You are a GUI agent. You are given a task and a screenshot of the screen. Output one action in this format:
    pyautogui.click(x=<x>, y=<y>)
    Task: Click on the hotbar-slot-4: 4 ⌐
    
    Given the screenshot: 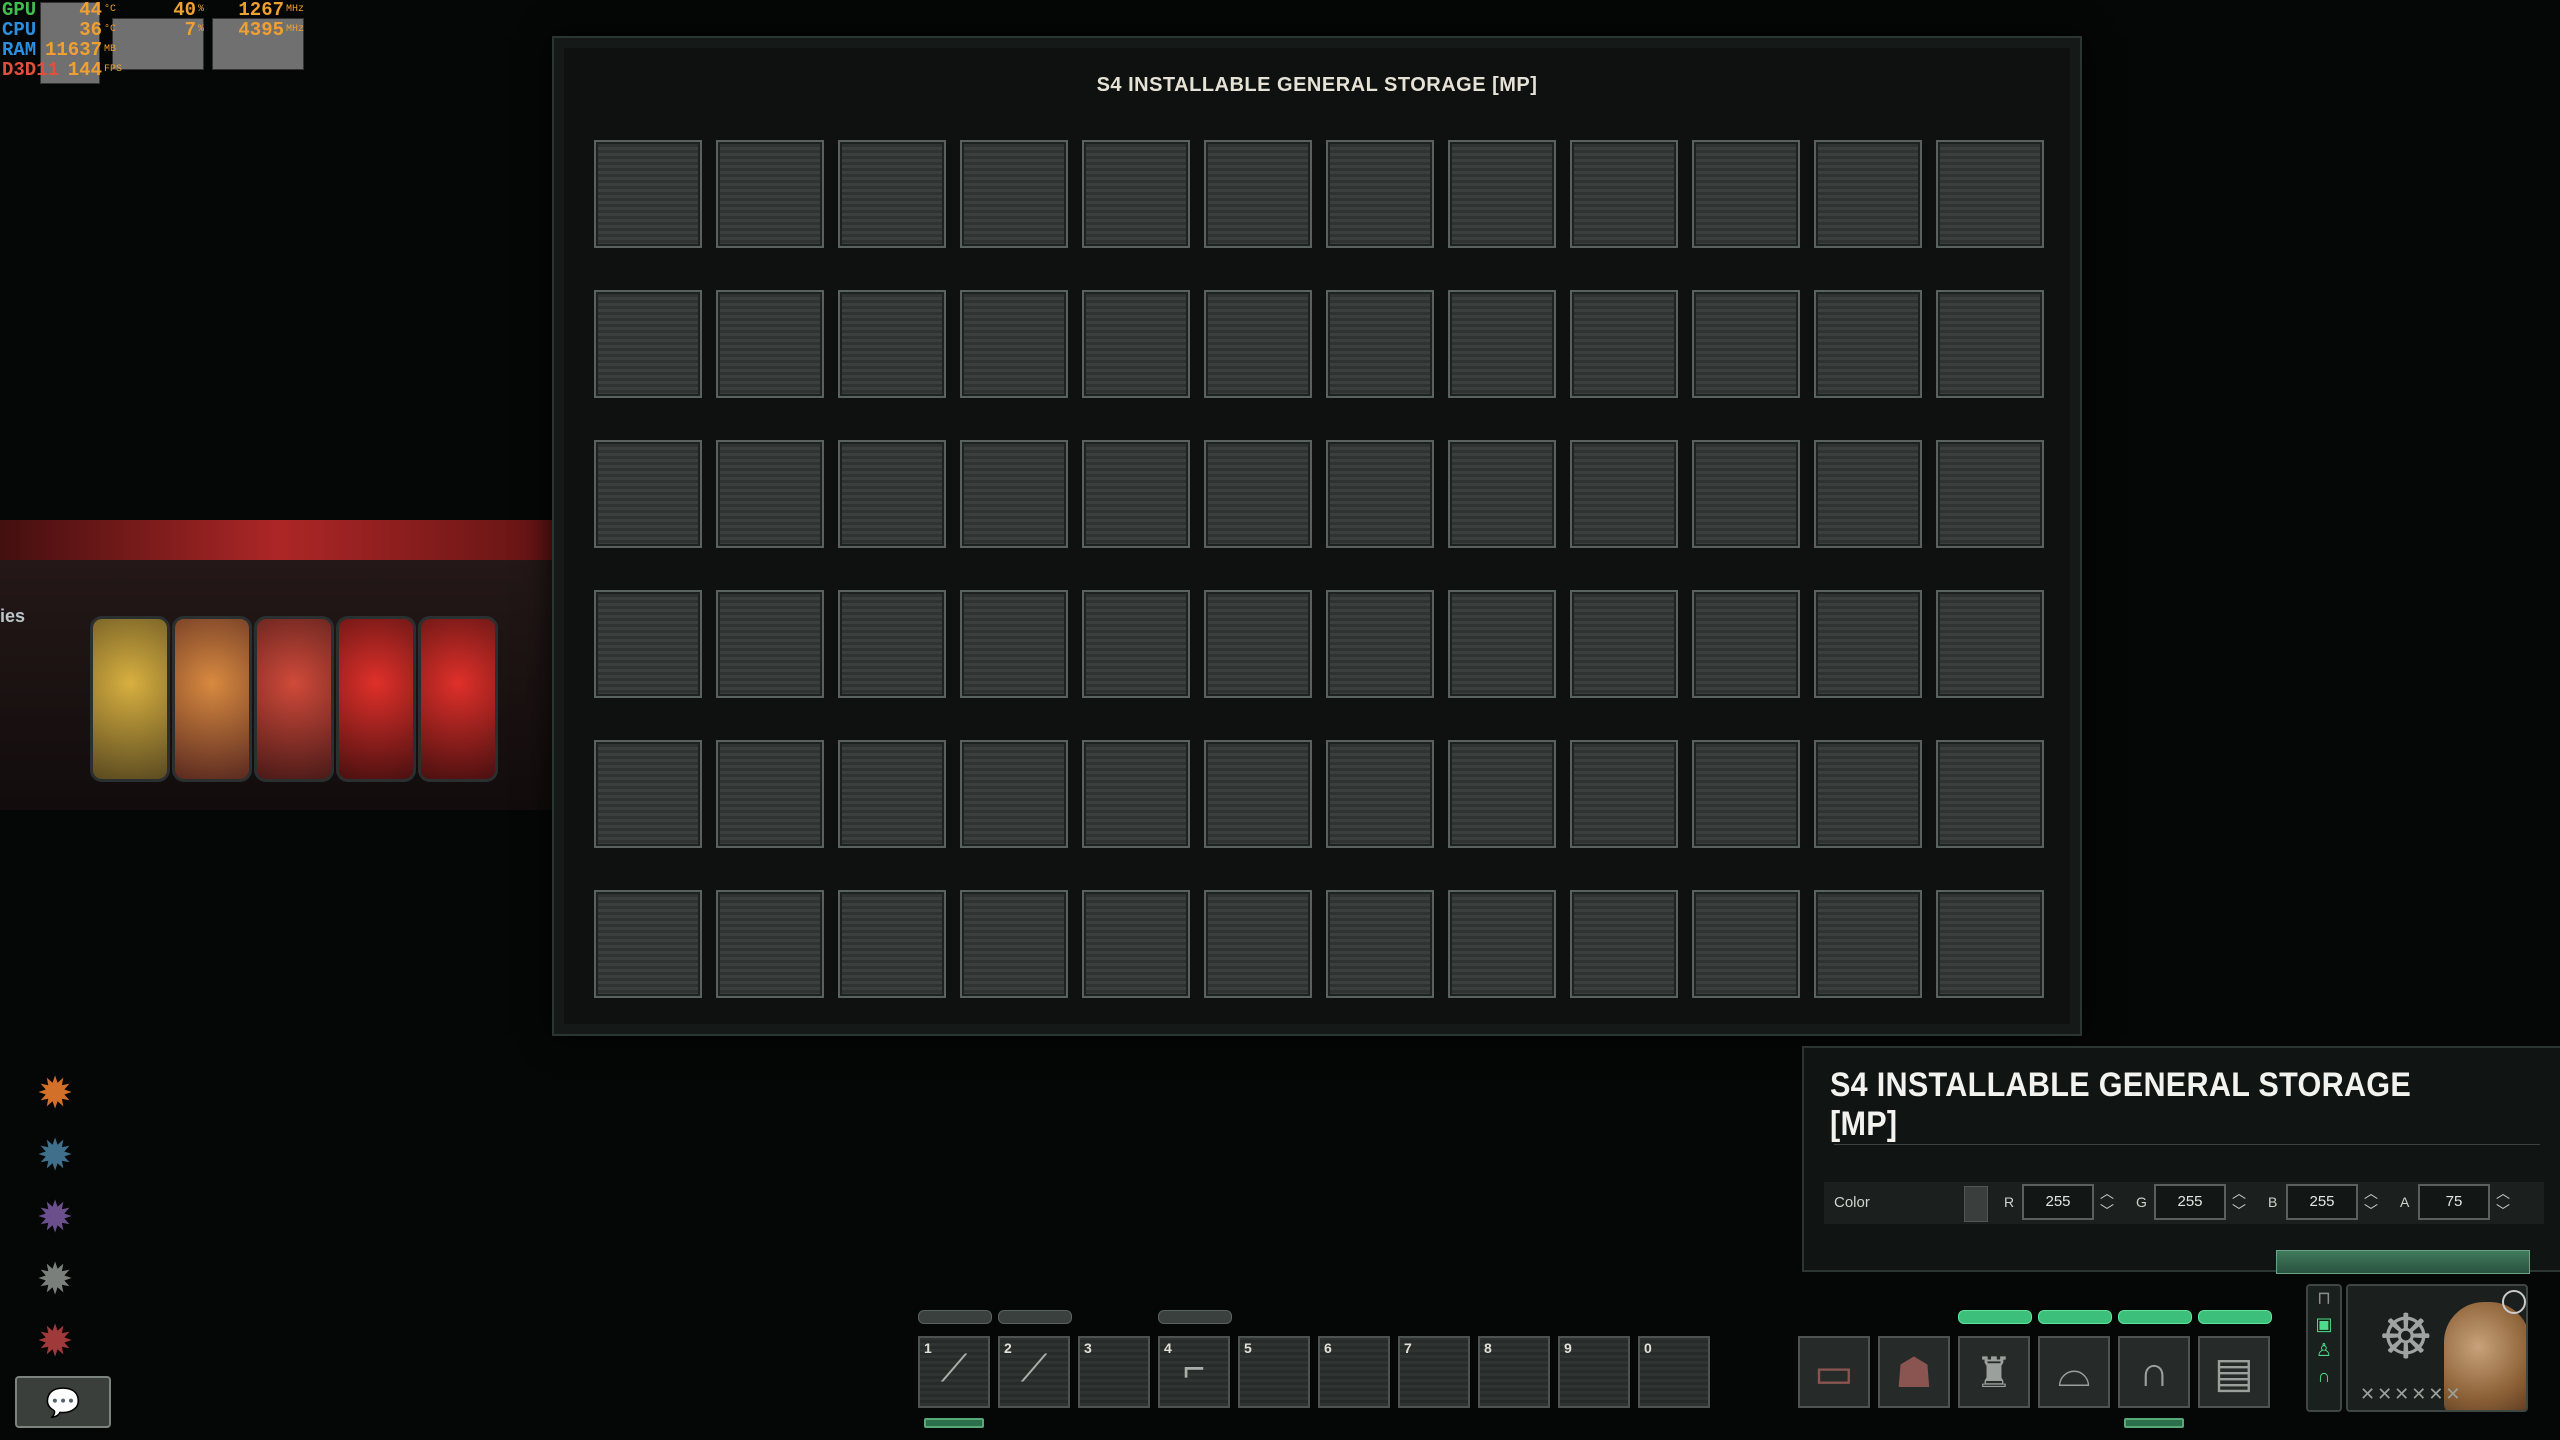 What is the action you would take?
    pyautogui.click(x=1194, y=1372)
    